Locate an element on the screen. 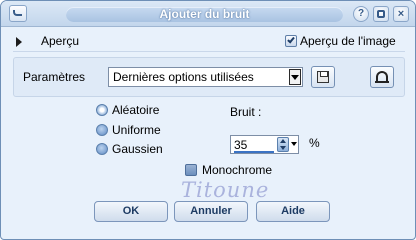 The width and height of the screenshot is (416, 240). close-icon: × is located at coordinates (401, 14).